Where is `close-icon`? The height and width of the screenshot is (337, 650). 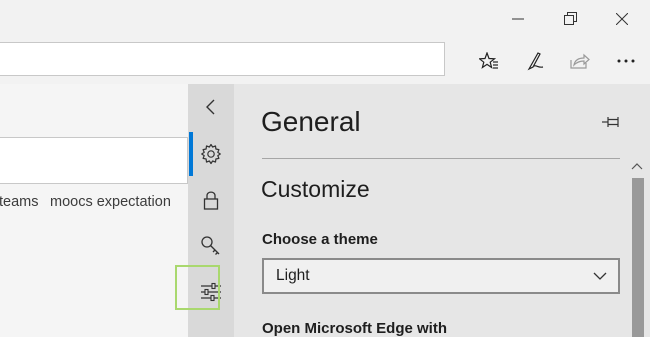 close-icon is located at coordinates (622, 18).